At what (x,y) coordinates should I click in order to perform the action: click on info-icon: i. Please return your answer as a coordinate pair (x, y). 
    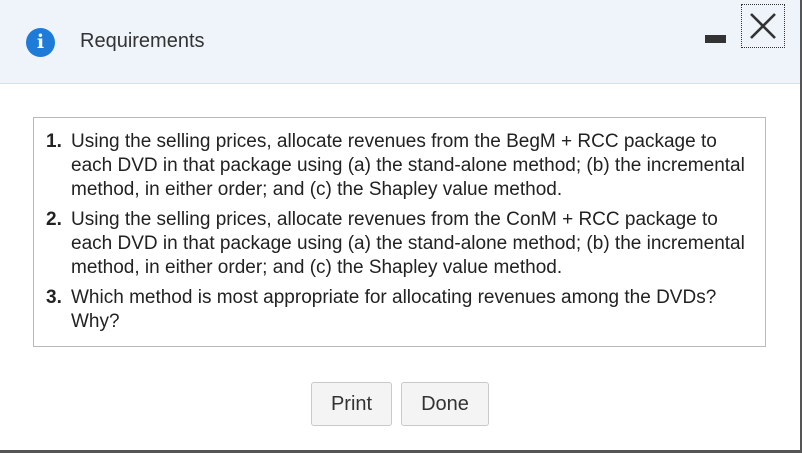
    Looking at the image, I should click on (40, 42).